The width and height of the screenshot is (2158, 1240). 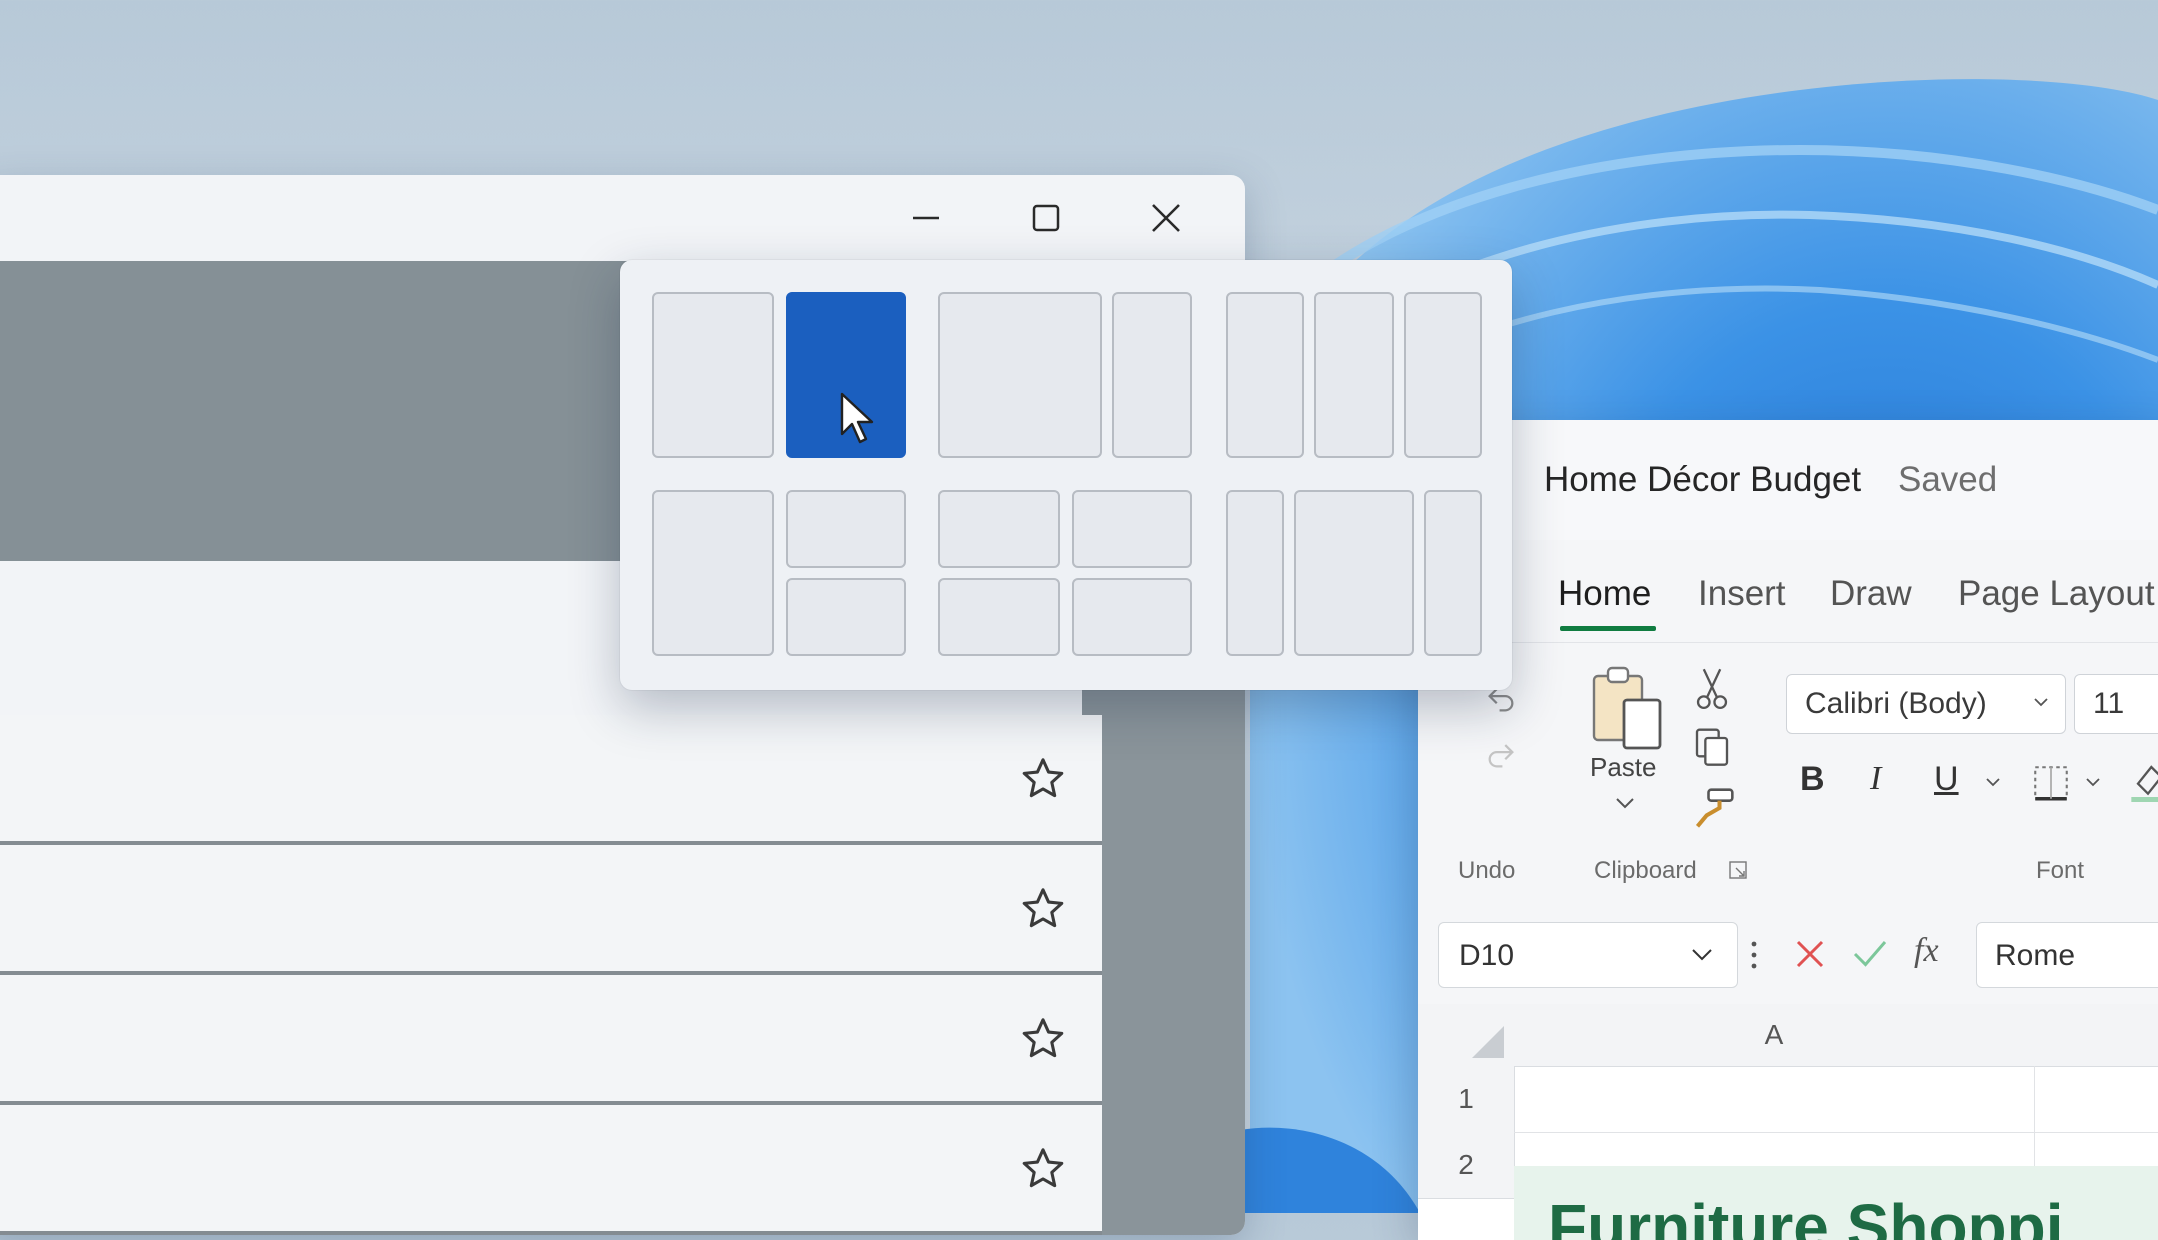 I want to click on maximize-button, so click(x=1046, y=218).